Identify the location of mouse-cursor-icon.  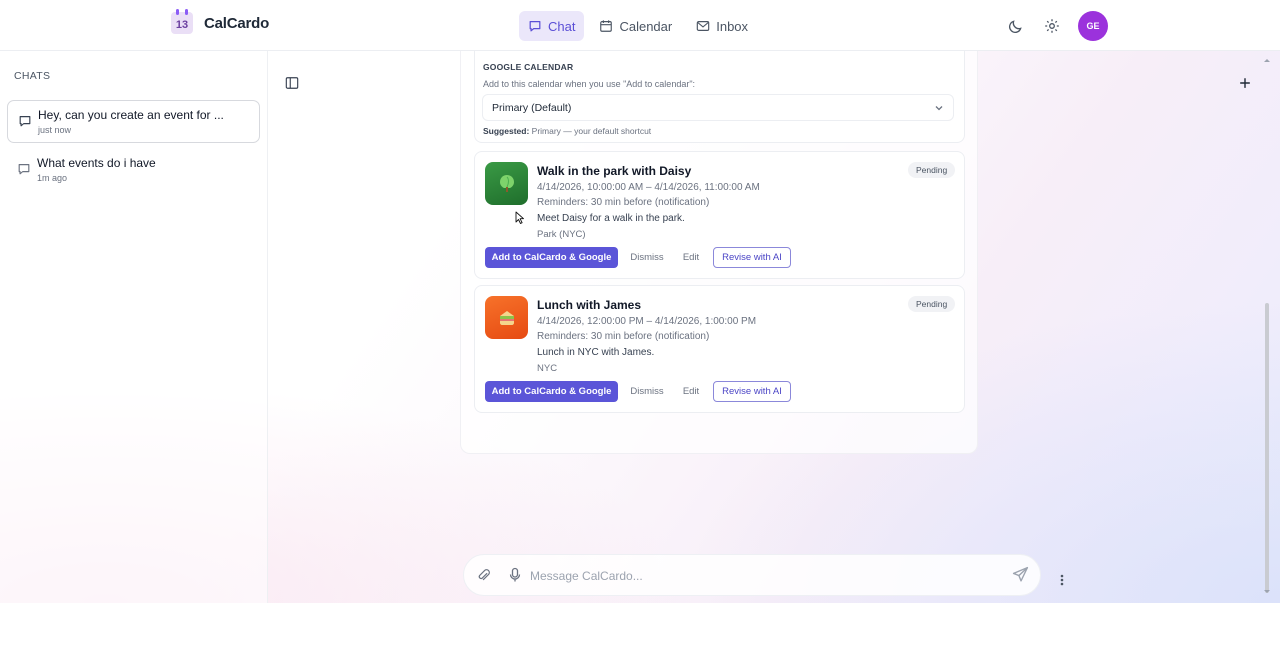
(519, 217).